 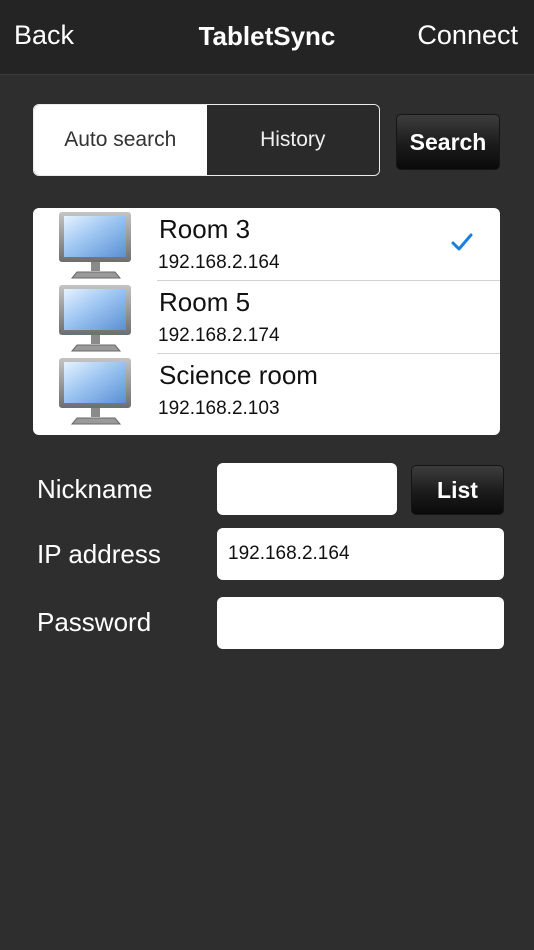 What do you see at coordinates (219, 335) in the screenshot?
I see `device-ip: 192.168.2.174` at bounding box center [219, 335].